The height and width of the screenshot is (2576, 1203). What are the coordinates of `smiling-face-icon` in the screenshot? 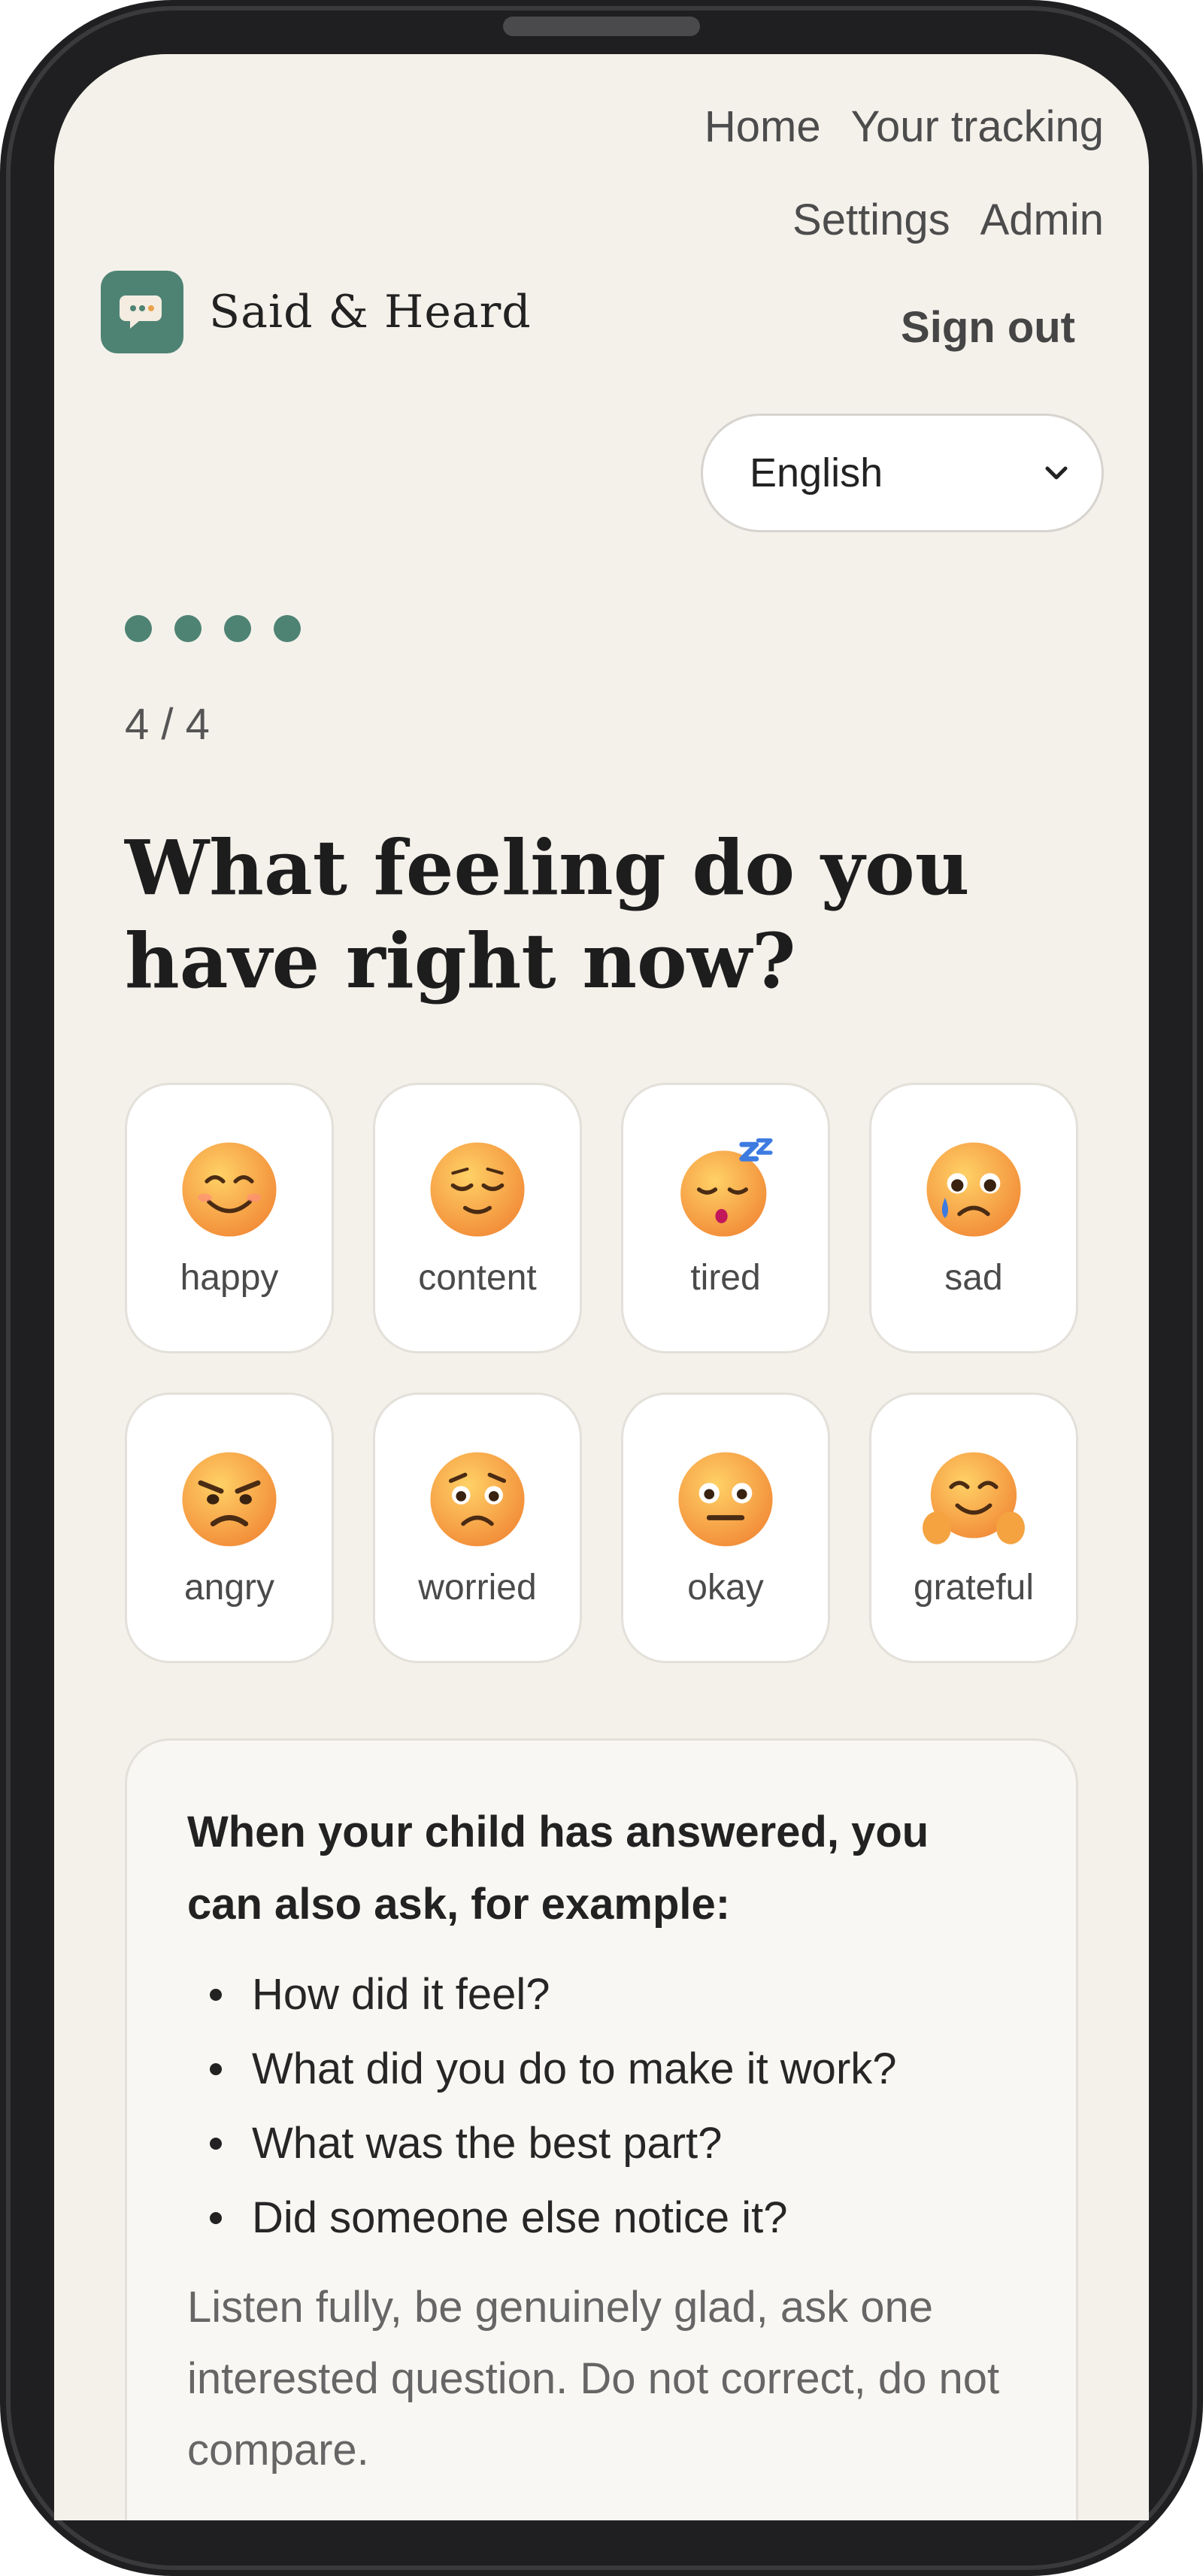 It's located at (229, 1189).